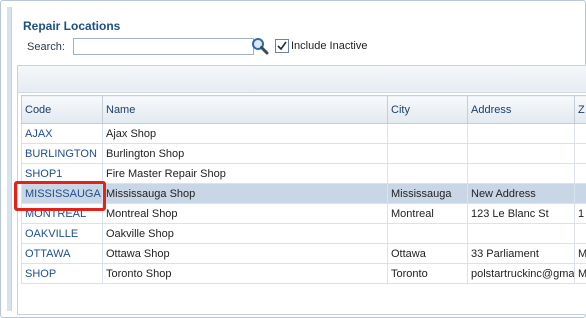  I want to click on cell-code: AJAX, so click(62, 133).